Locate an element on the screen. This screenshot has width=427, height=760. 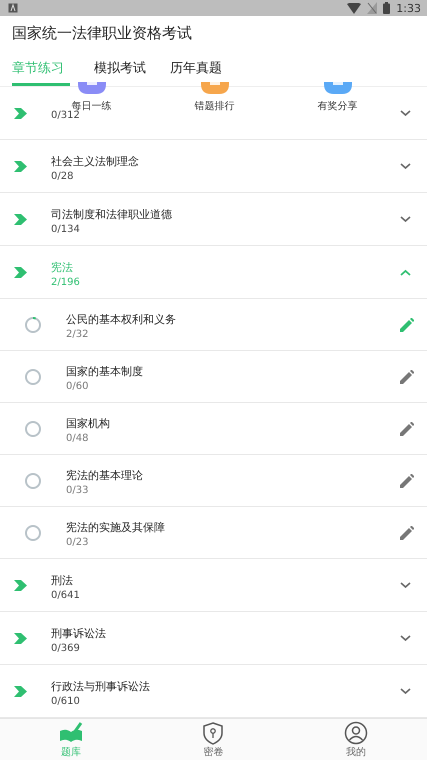
chapter-title: 司法制度和法律职业道德 is located at coordinates (112, 214).